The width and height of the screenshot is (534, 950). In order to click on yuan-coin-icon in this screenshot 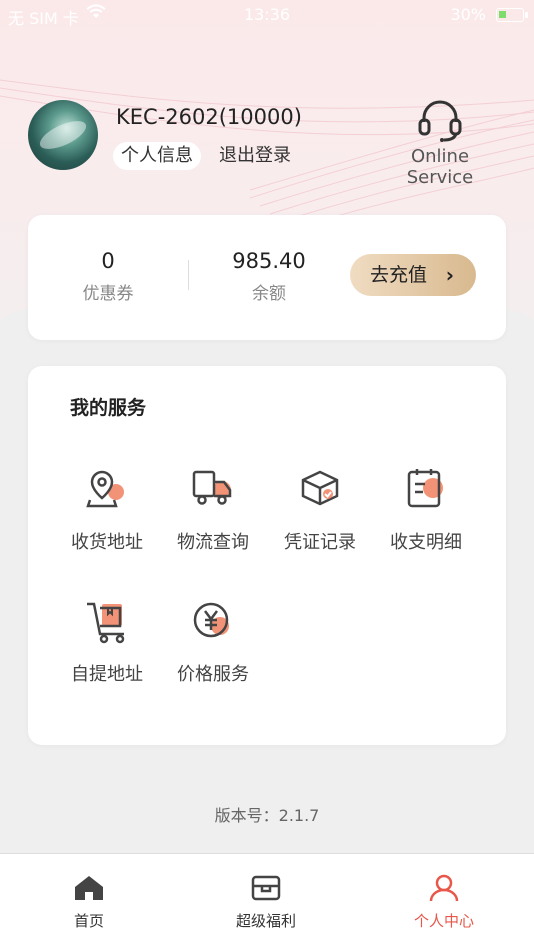, I will do `click(213, 621)`.